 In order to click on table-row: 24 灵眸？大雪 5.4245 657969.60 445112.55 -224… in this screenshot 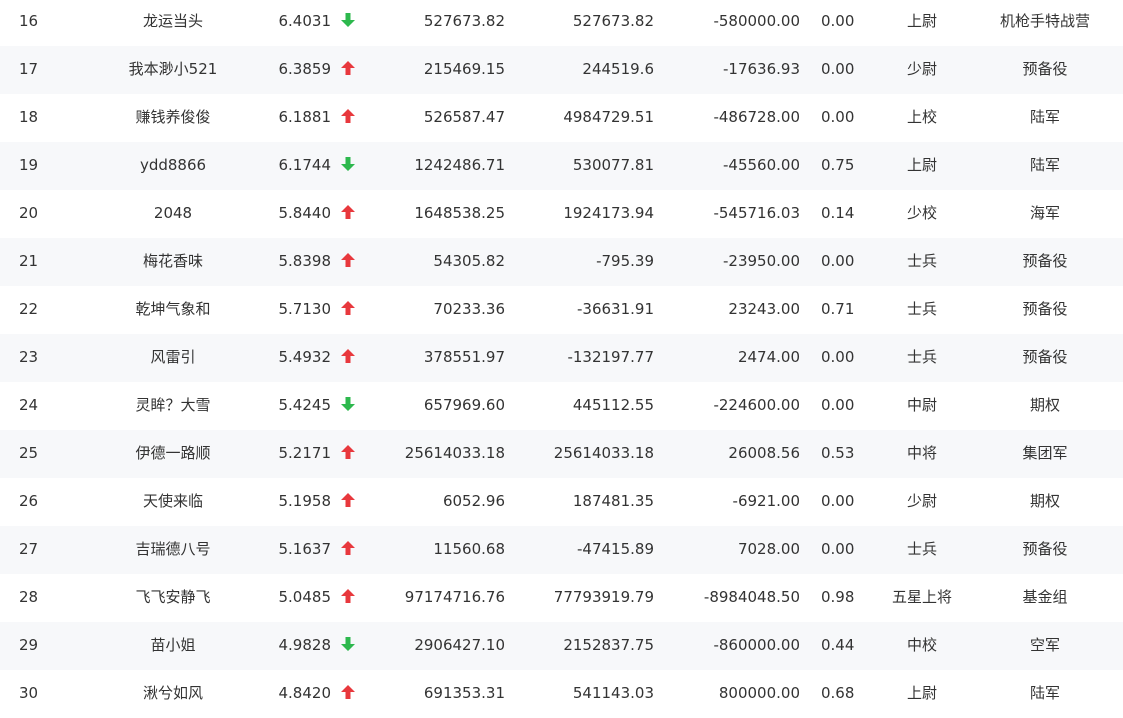, I will do `click(561, 406)`.